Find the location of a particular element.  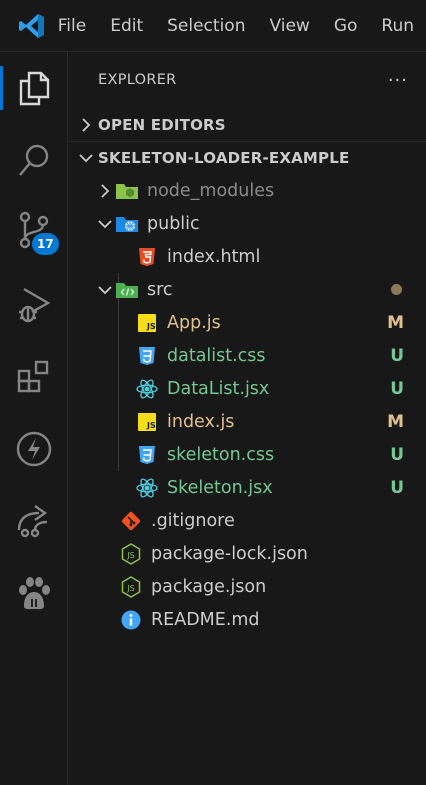

tree-folder-public: public is located at coordinates (247, 223).